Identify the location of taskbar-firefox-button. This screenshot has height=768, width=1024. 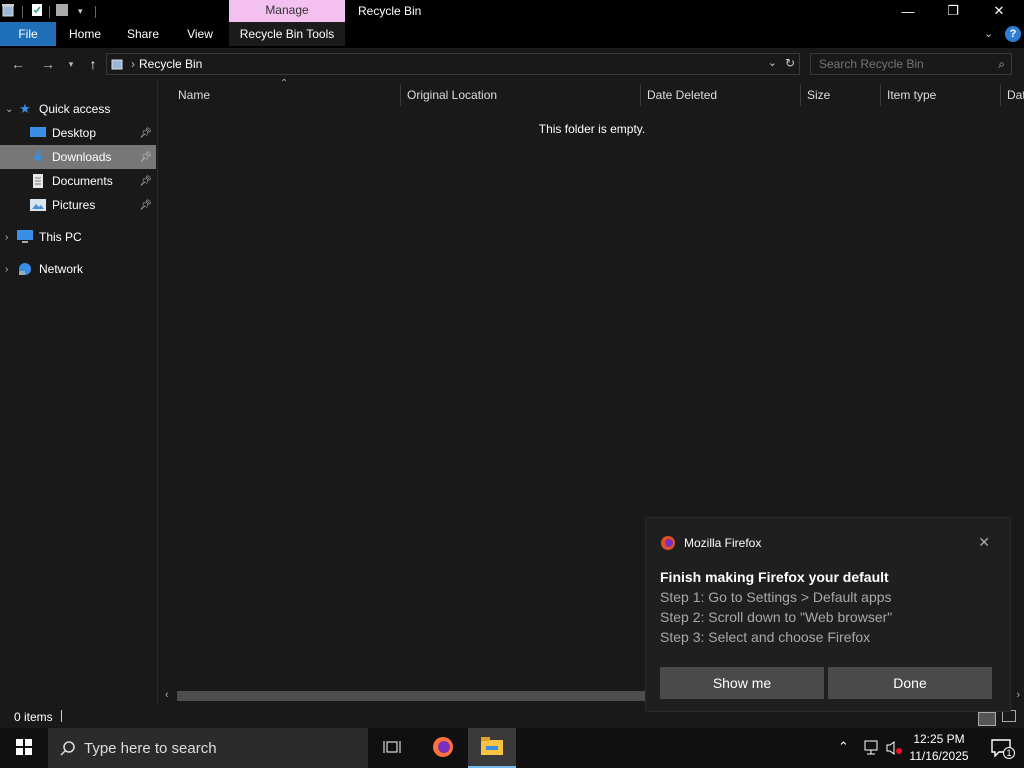
(443, 748).